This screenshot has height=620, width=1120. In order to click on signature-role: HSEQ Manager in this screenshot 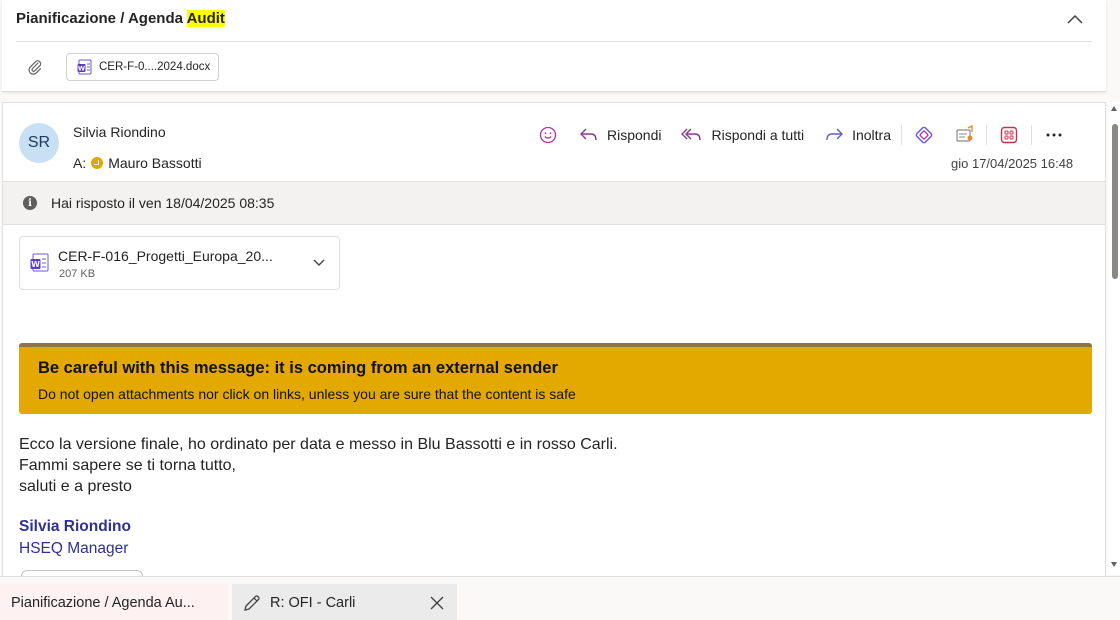, I will do `click(74, 548)`.